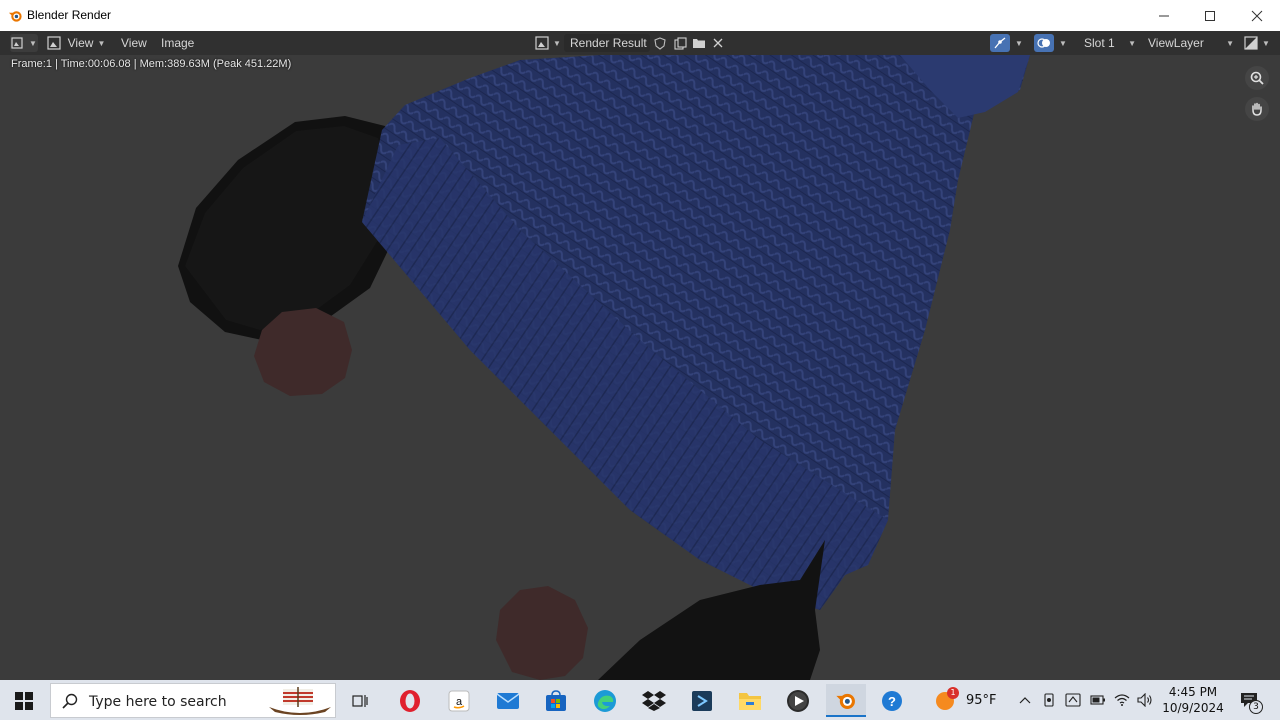 The width and height of the screenshot is (1280, 720). I want to click on view-mode-dropdown: View ▼, so click(76, 43).